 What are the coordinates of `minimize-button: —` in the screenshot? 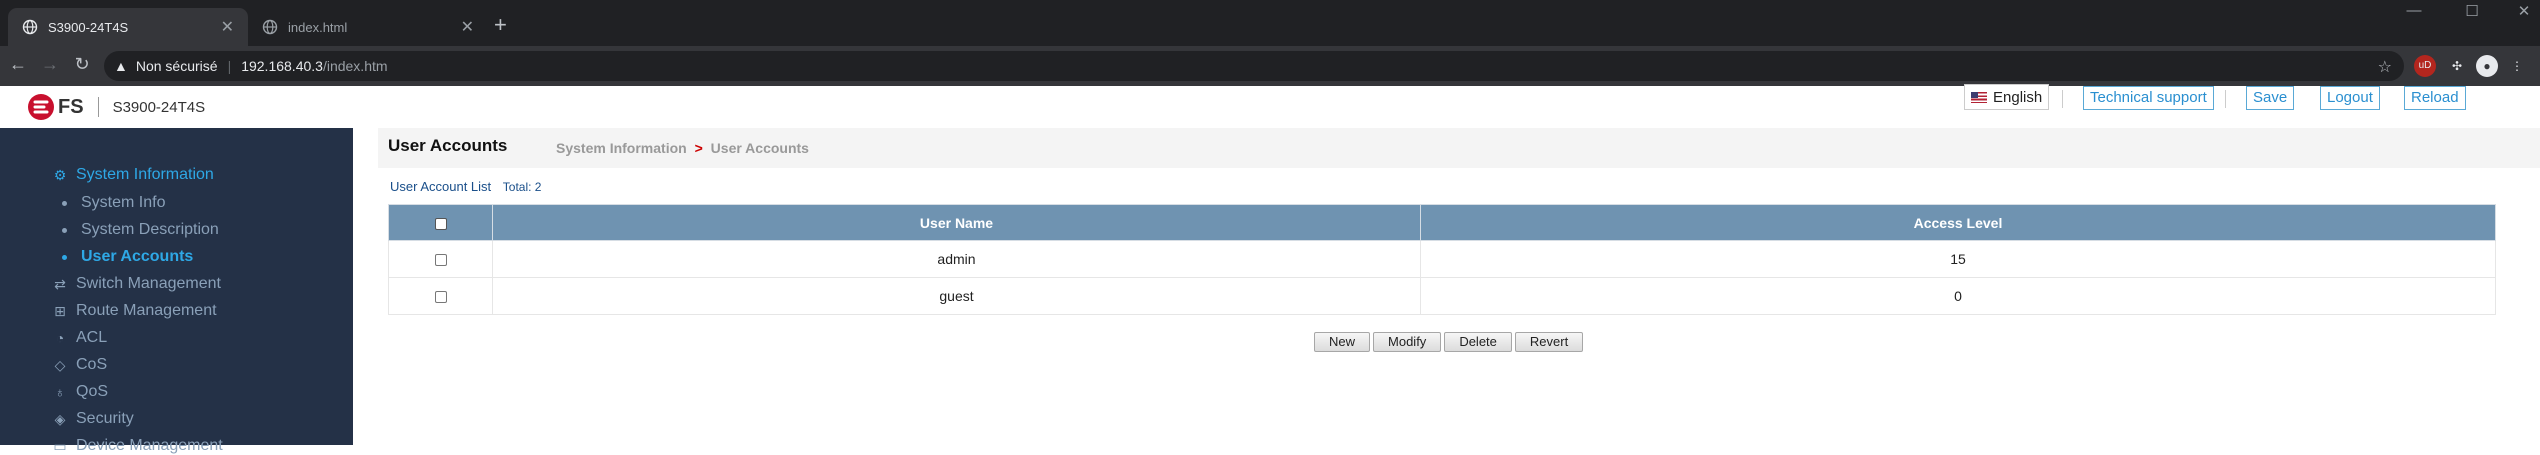 It's located at (2414, 10).